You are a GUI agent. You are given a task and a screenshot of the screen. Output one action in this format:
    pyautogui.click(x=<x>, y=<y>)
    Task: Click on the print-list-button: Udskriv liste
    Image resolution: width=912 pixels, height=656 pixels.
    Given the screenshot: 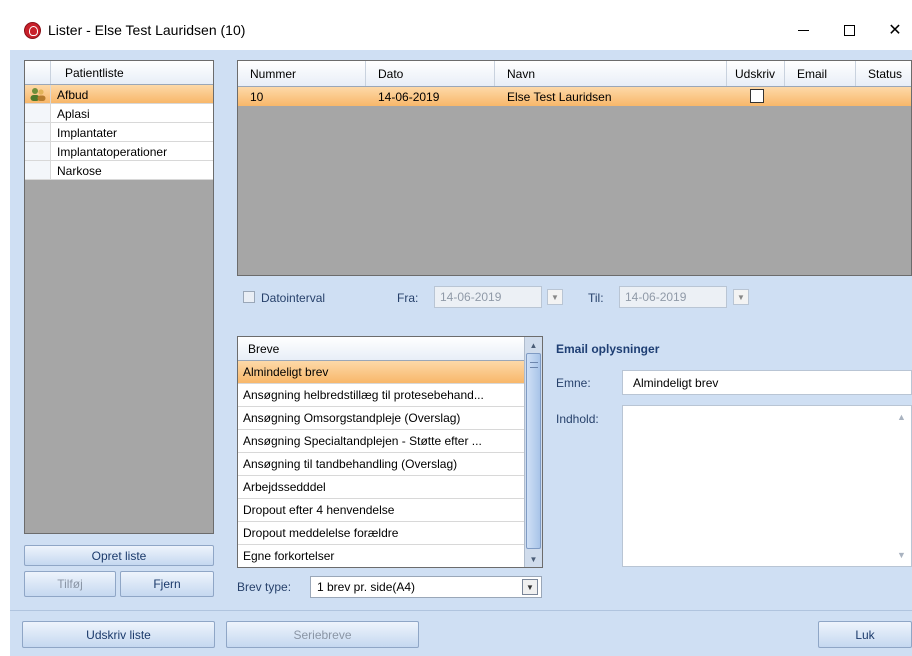 What is the action you would take?
    pyautogui.click(x=118, y=634)
    